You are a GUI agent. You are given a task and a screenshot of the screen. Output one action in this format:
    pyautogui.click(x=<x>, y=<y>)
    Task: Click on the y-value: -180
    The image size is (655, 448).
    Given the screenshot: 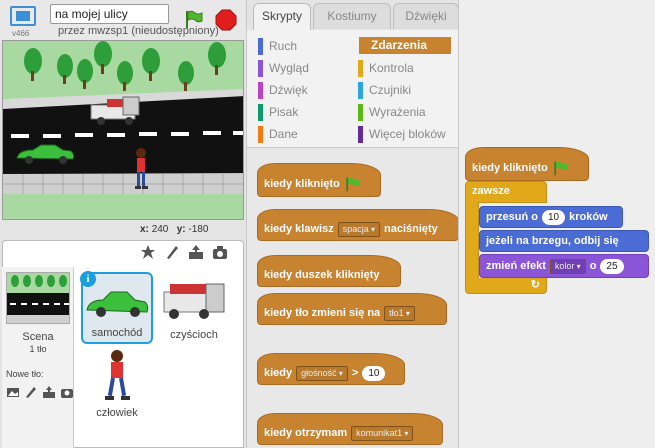 What is the action you would take?
    pyautogui.click(x=198, y=229)
    